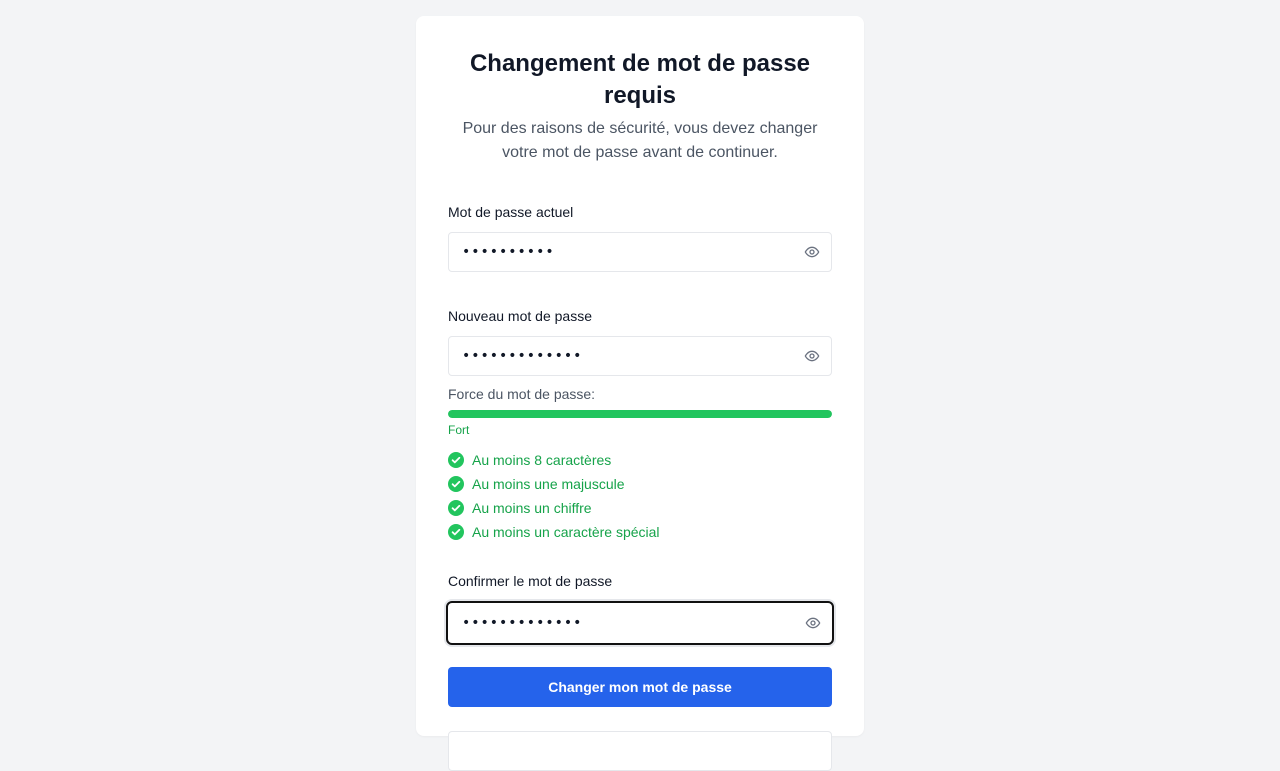  What do you see at coordinates (548, 484) in the screenshot?
I see `requirement-text: Au moins une majuscule` at bounding box center [548, 484].